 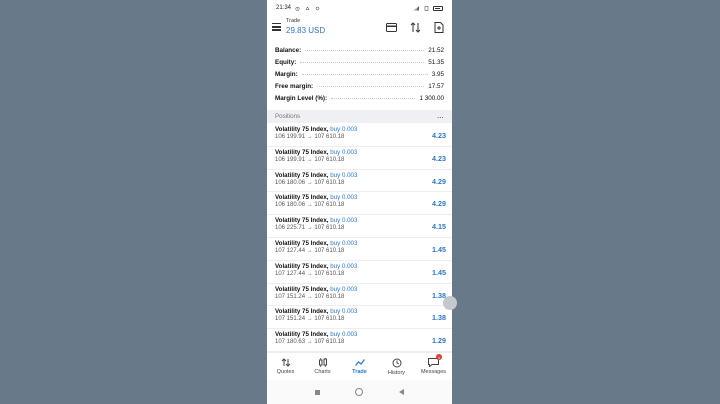 I want to click on position-prices: 106 225.71 → 107 610.18, so click(x=310, y=228).